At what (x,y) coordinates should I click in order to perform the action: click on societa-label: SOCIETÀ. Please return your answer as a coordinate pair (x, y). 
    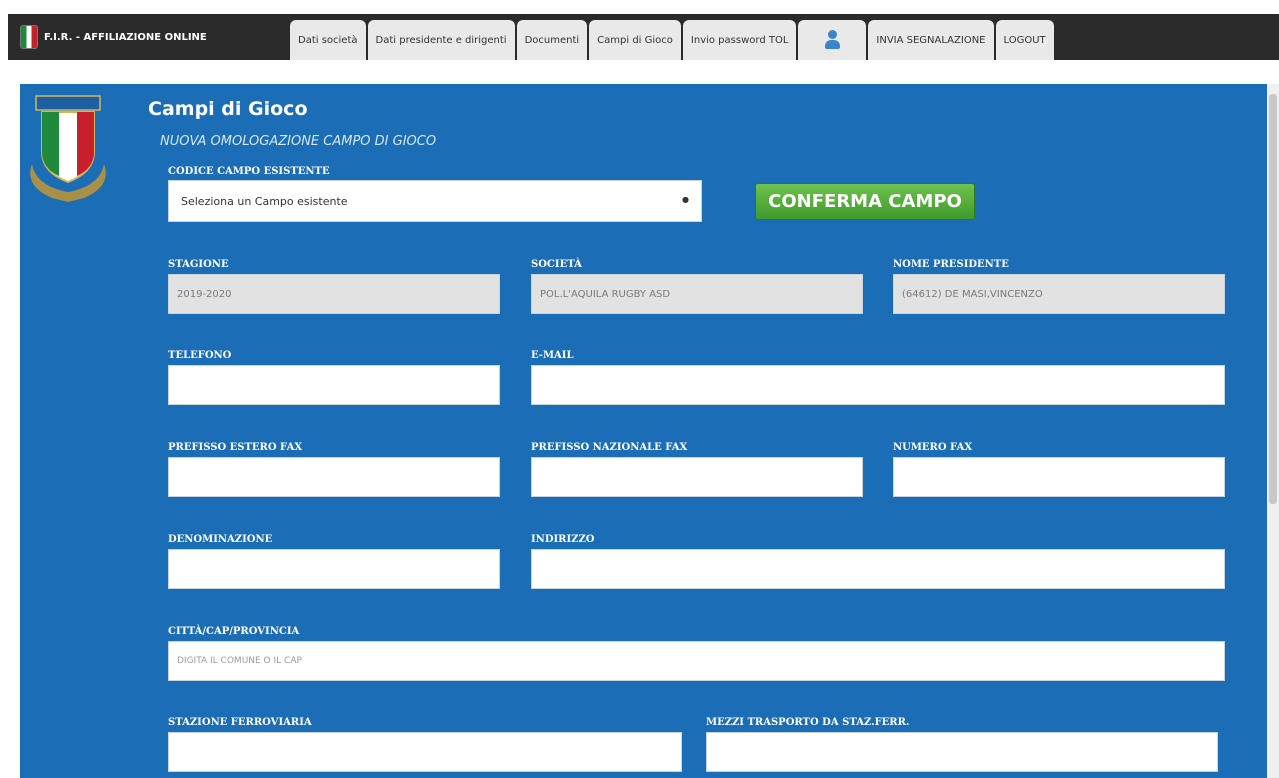
    Looking at the image, I should click on (556, 264).